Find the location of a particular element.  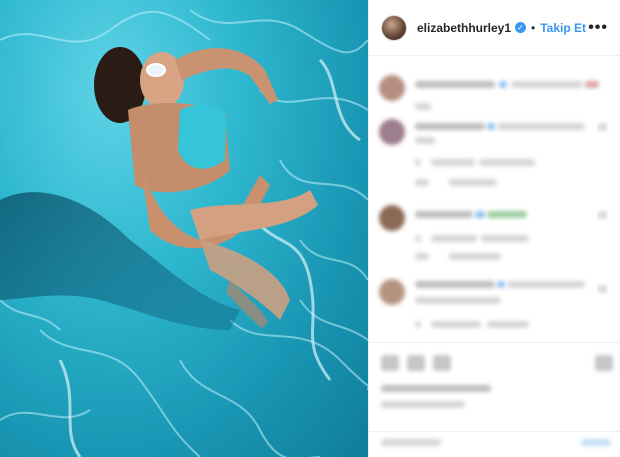

share-icon is located at coordinates (442, 363).